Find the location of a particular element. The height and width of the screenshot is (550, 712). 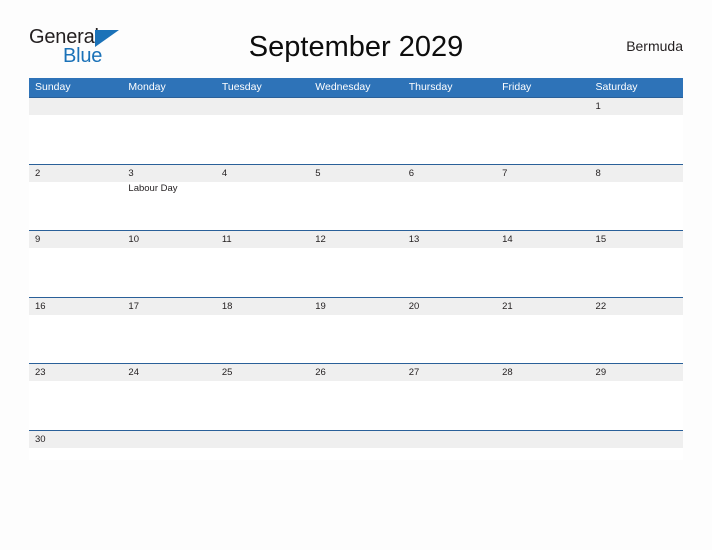

day-number: 7 is located at coordinates (505, 173).